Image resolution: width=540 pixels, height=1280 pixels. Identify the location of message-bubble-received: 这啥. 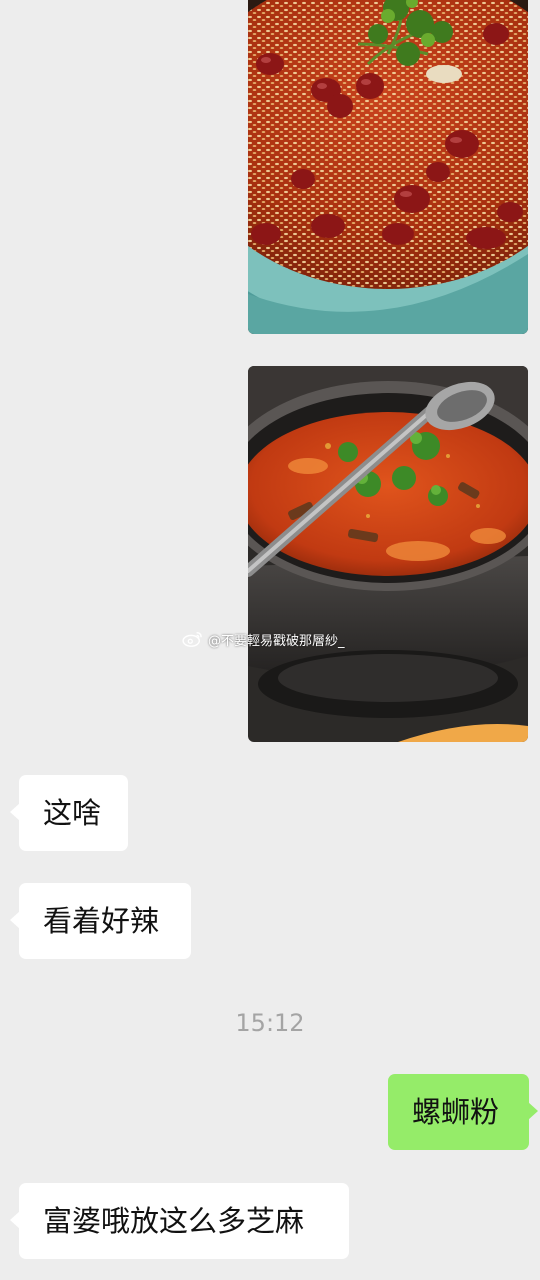
(69, 813).